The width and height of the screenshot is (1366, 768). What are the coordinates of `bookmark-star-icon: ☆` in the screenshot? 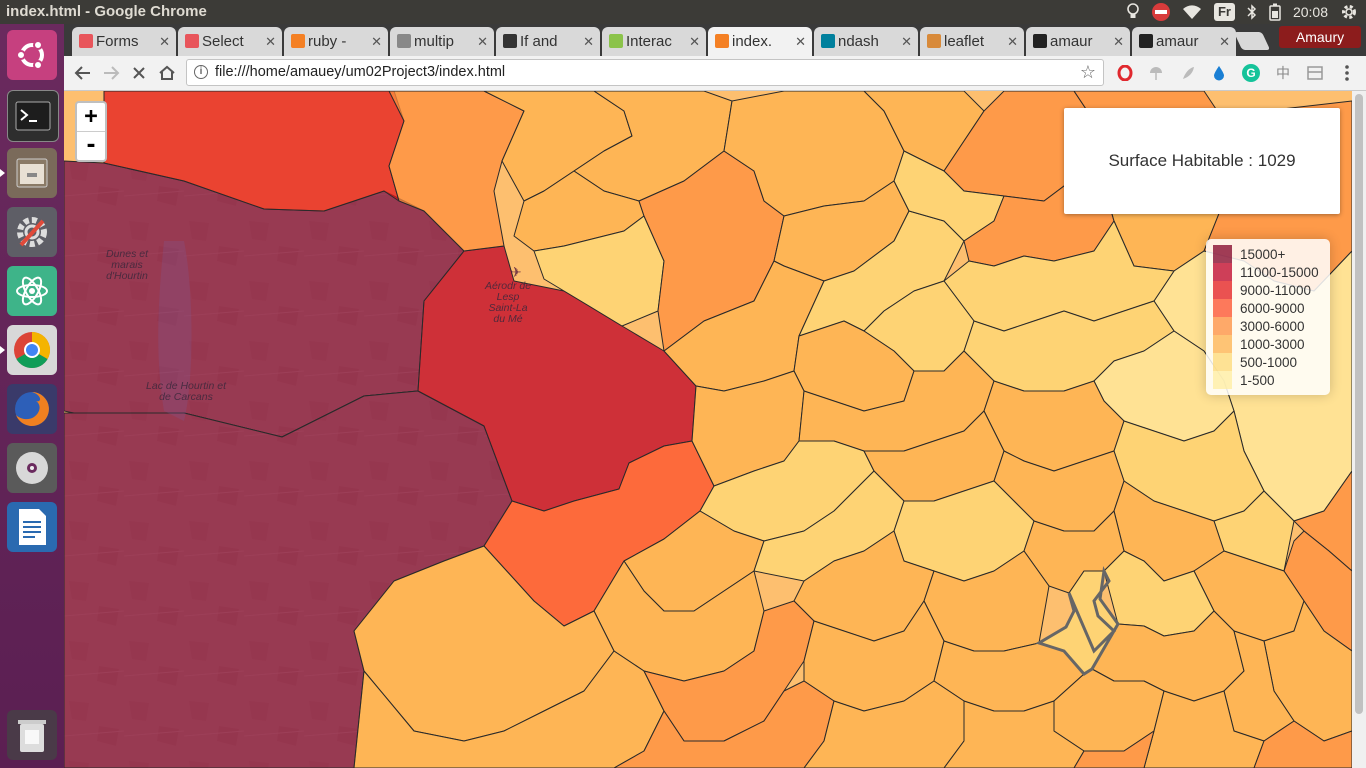 It's located at (1088, 72).